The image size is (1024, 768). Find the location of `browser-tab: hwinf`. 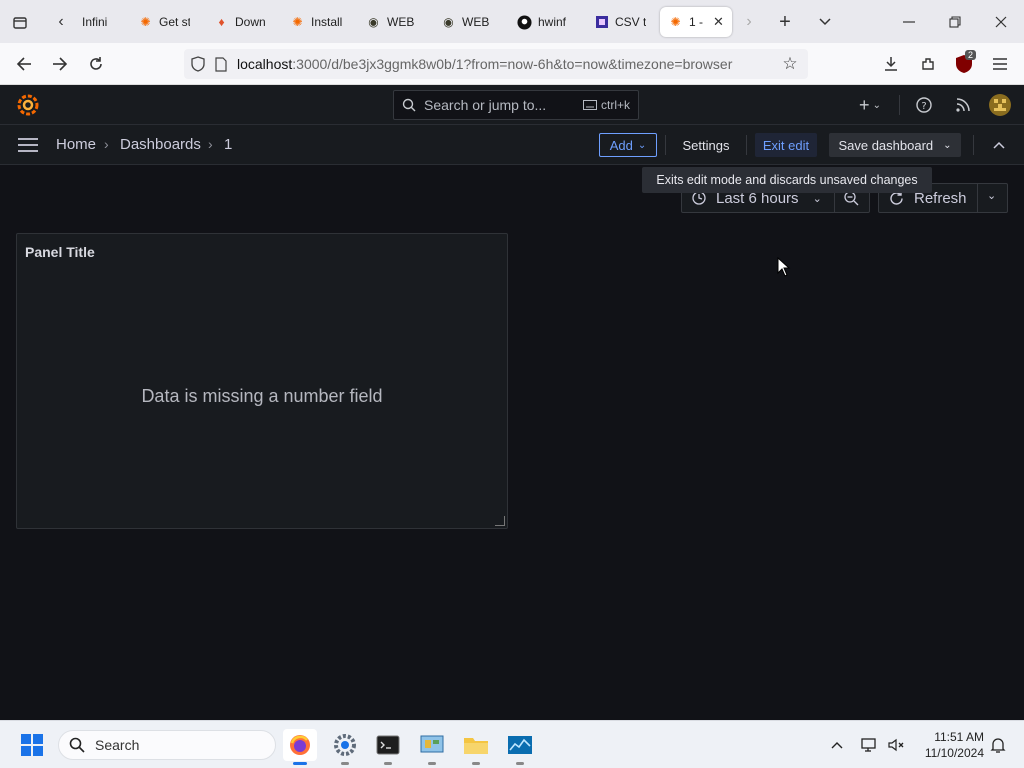

browser-tab: hwinf is located at coordinates (544, 22).